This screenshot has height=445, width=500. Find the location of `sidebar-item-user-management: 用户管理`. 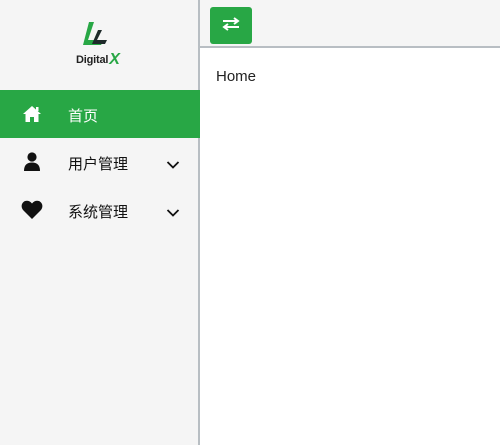

sidebar-item-user-management: 用户管理 is located at coordinates (100, 162).